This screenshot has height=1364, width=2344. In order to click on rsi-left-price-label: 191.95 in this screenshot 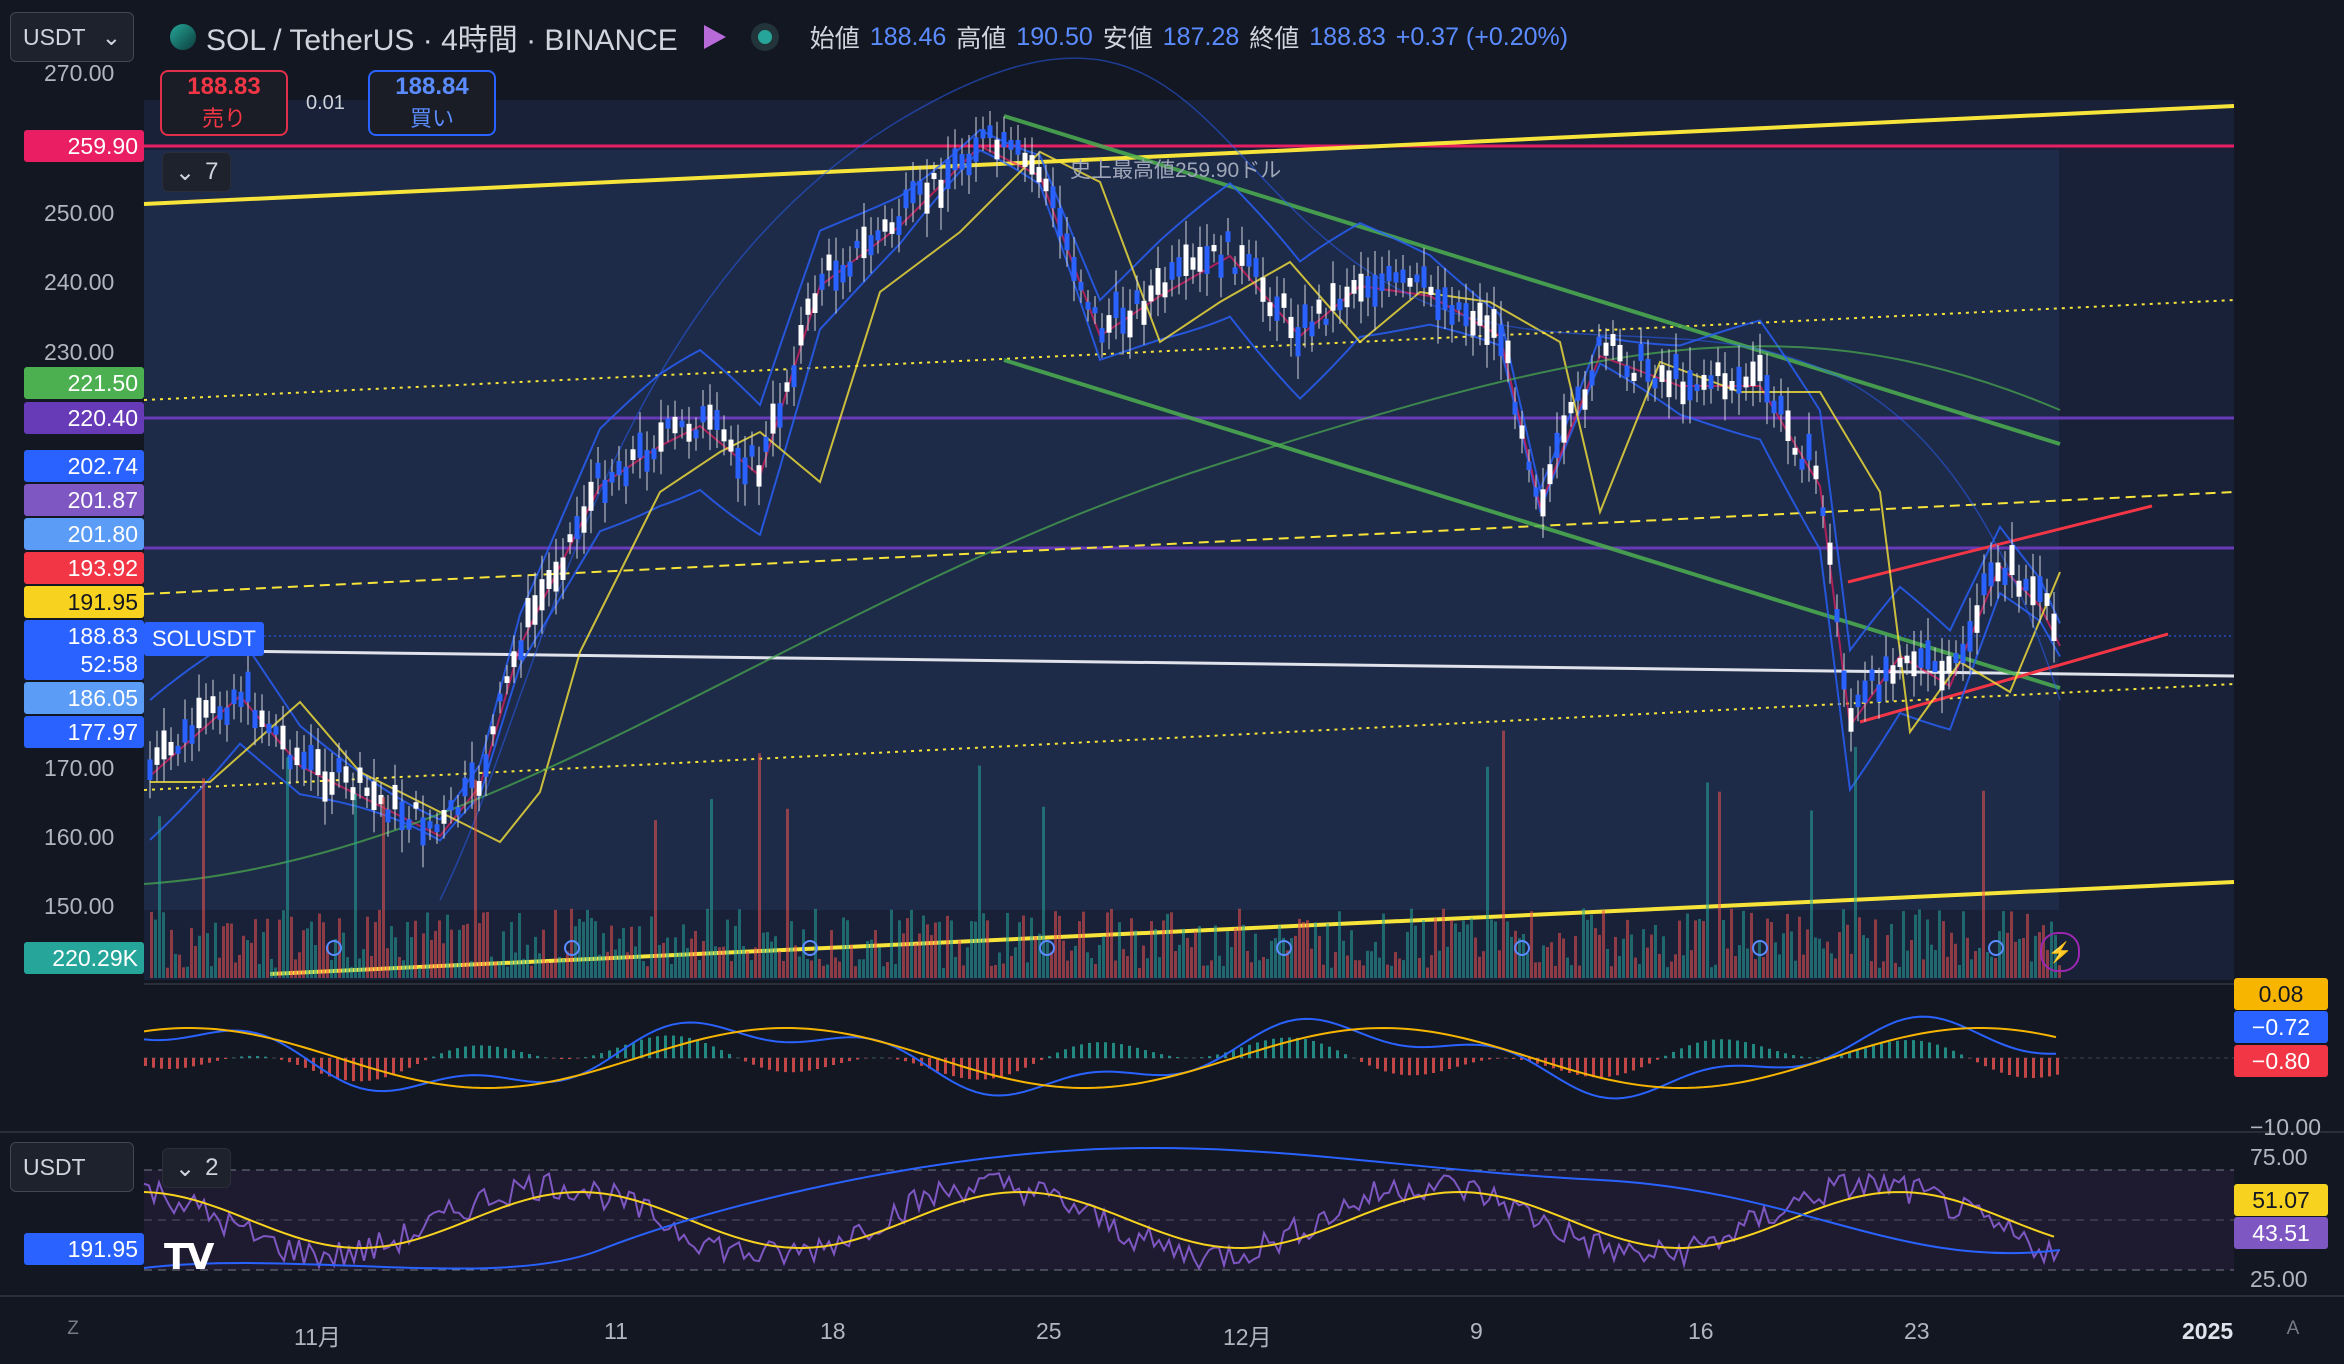, I will do `click(84, 1249)`.